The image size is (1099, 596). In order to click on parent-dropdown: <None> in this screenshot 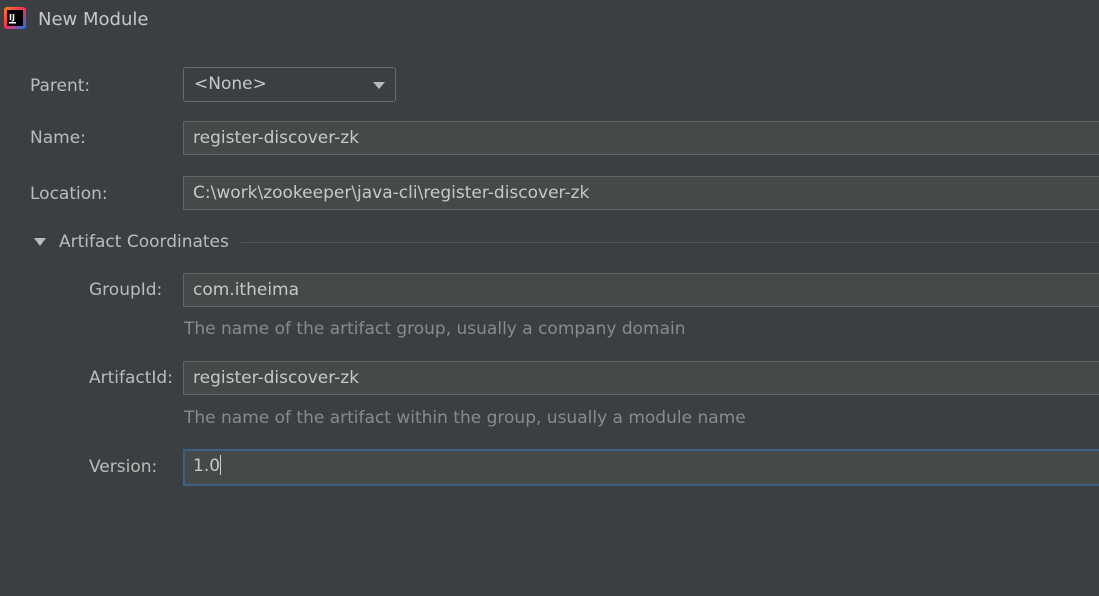, I will do `click(289, 84)`.